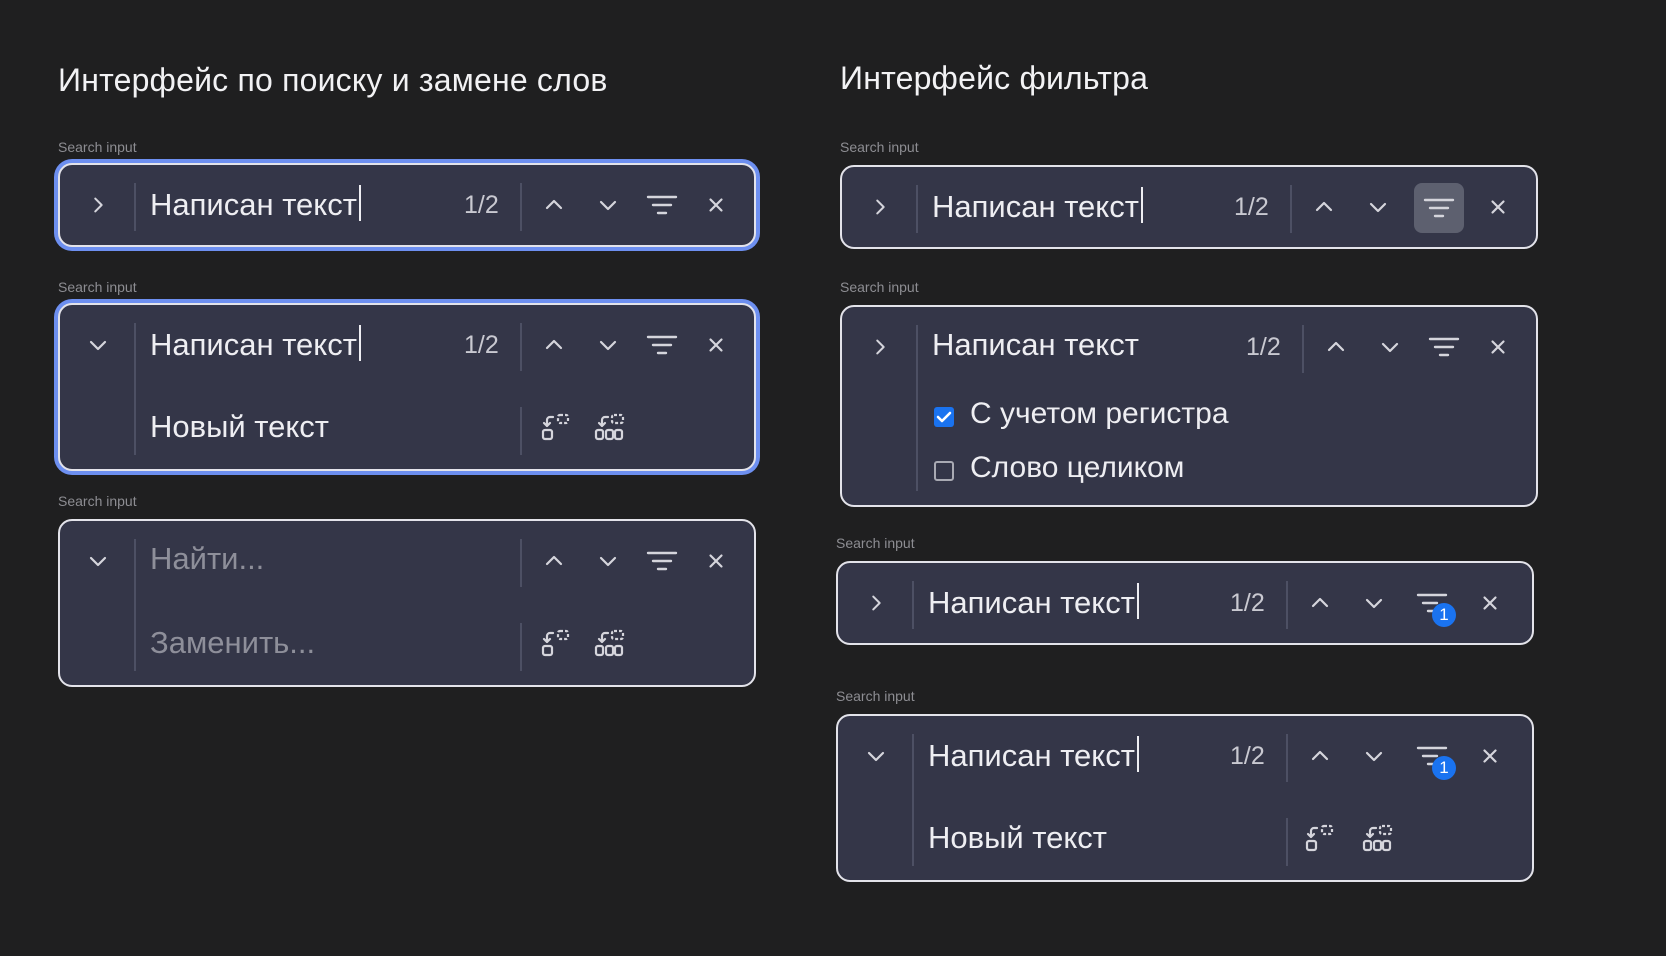  I want to click on match-case-label: С учетом регистра, so click(1099, 413).